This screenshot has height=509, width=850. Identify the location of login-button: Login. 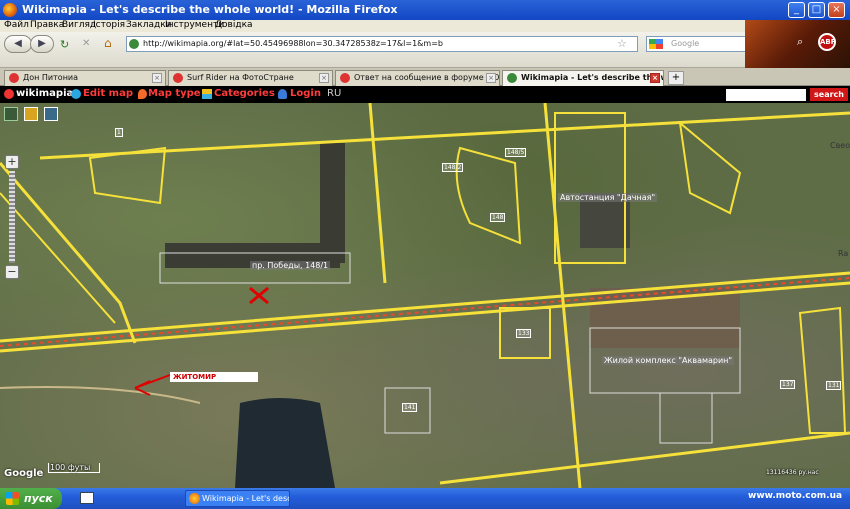
(305, 93).